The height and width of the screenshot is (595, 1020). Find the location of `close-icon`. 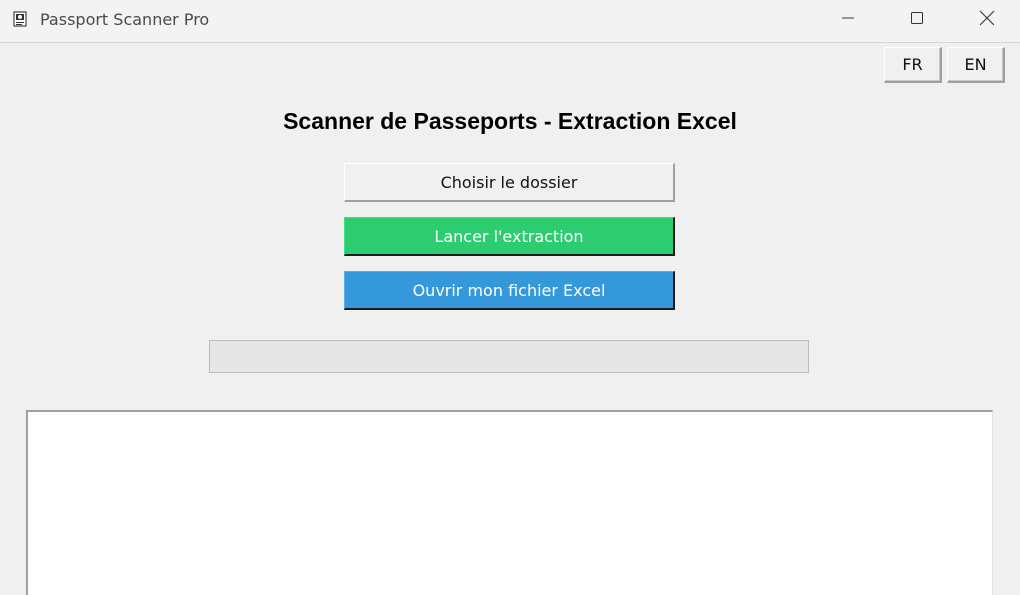

close-icon is located at coordinates (987, 20).